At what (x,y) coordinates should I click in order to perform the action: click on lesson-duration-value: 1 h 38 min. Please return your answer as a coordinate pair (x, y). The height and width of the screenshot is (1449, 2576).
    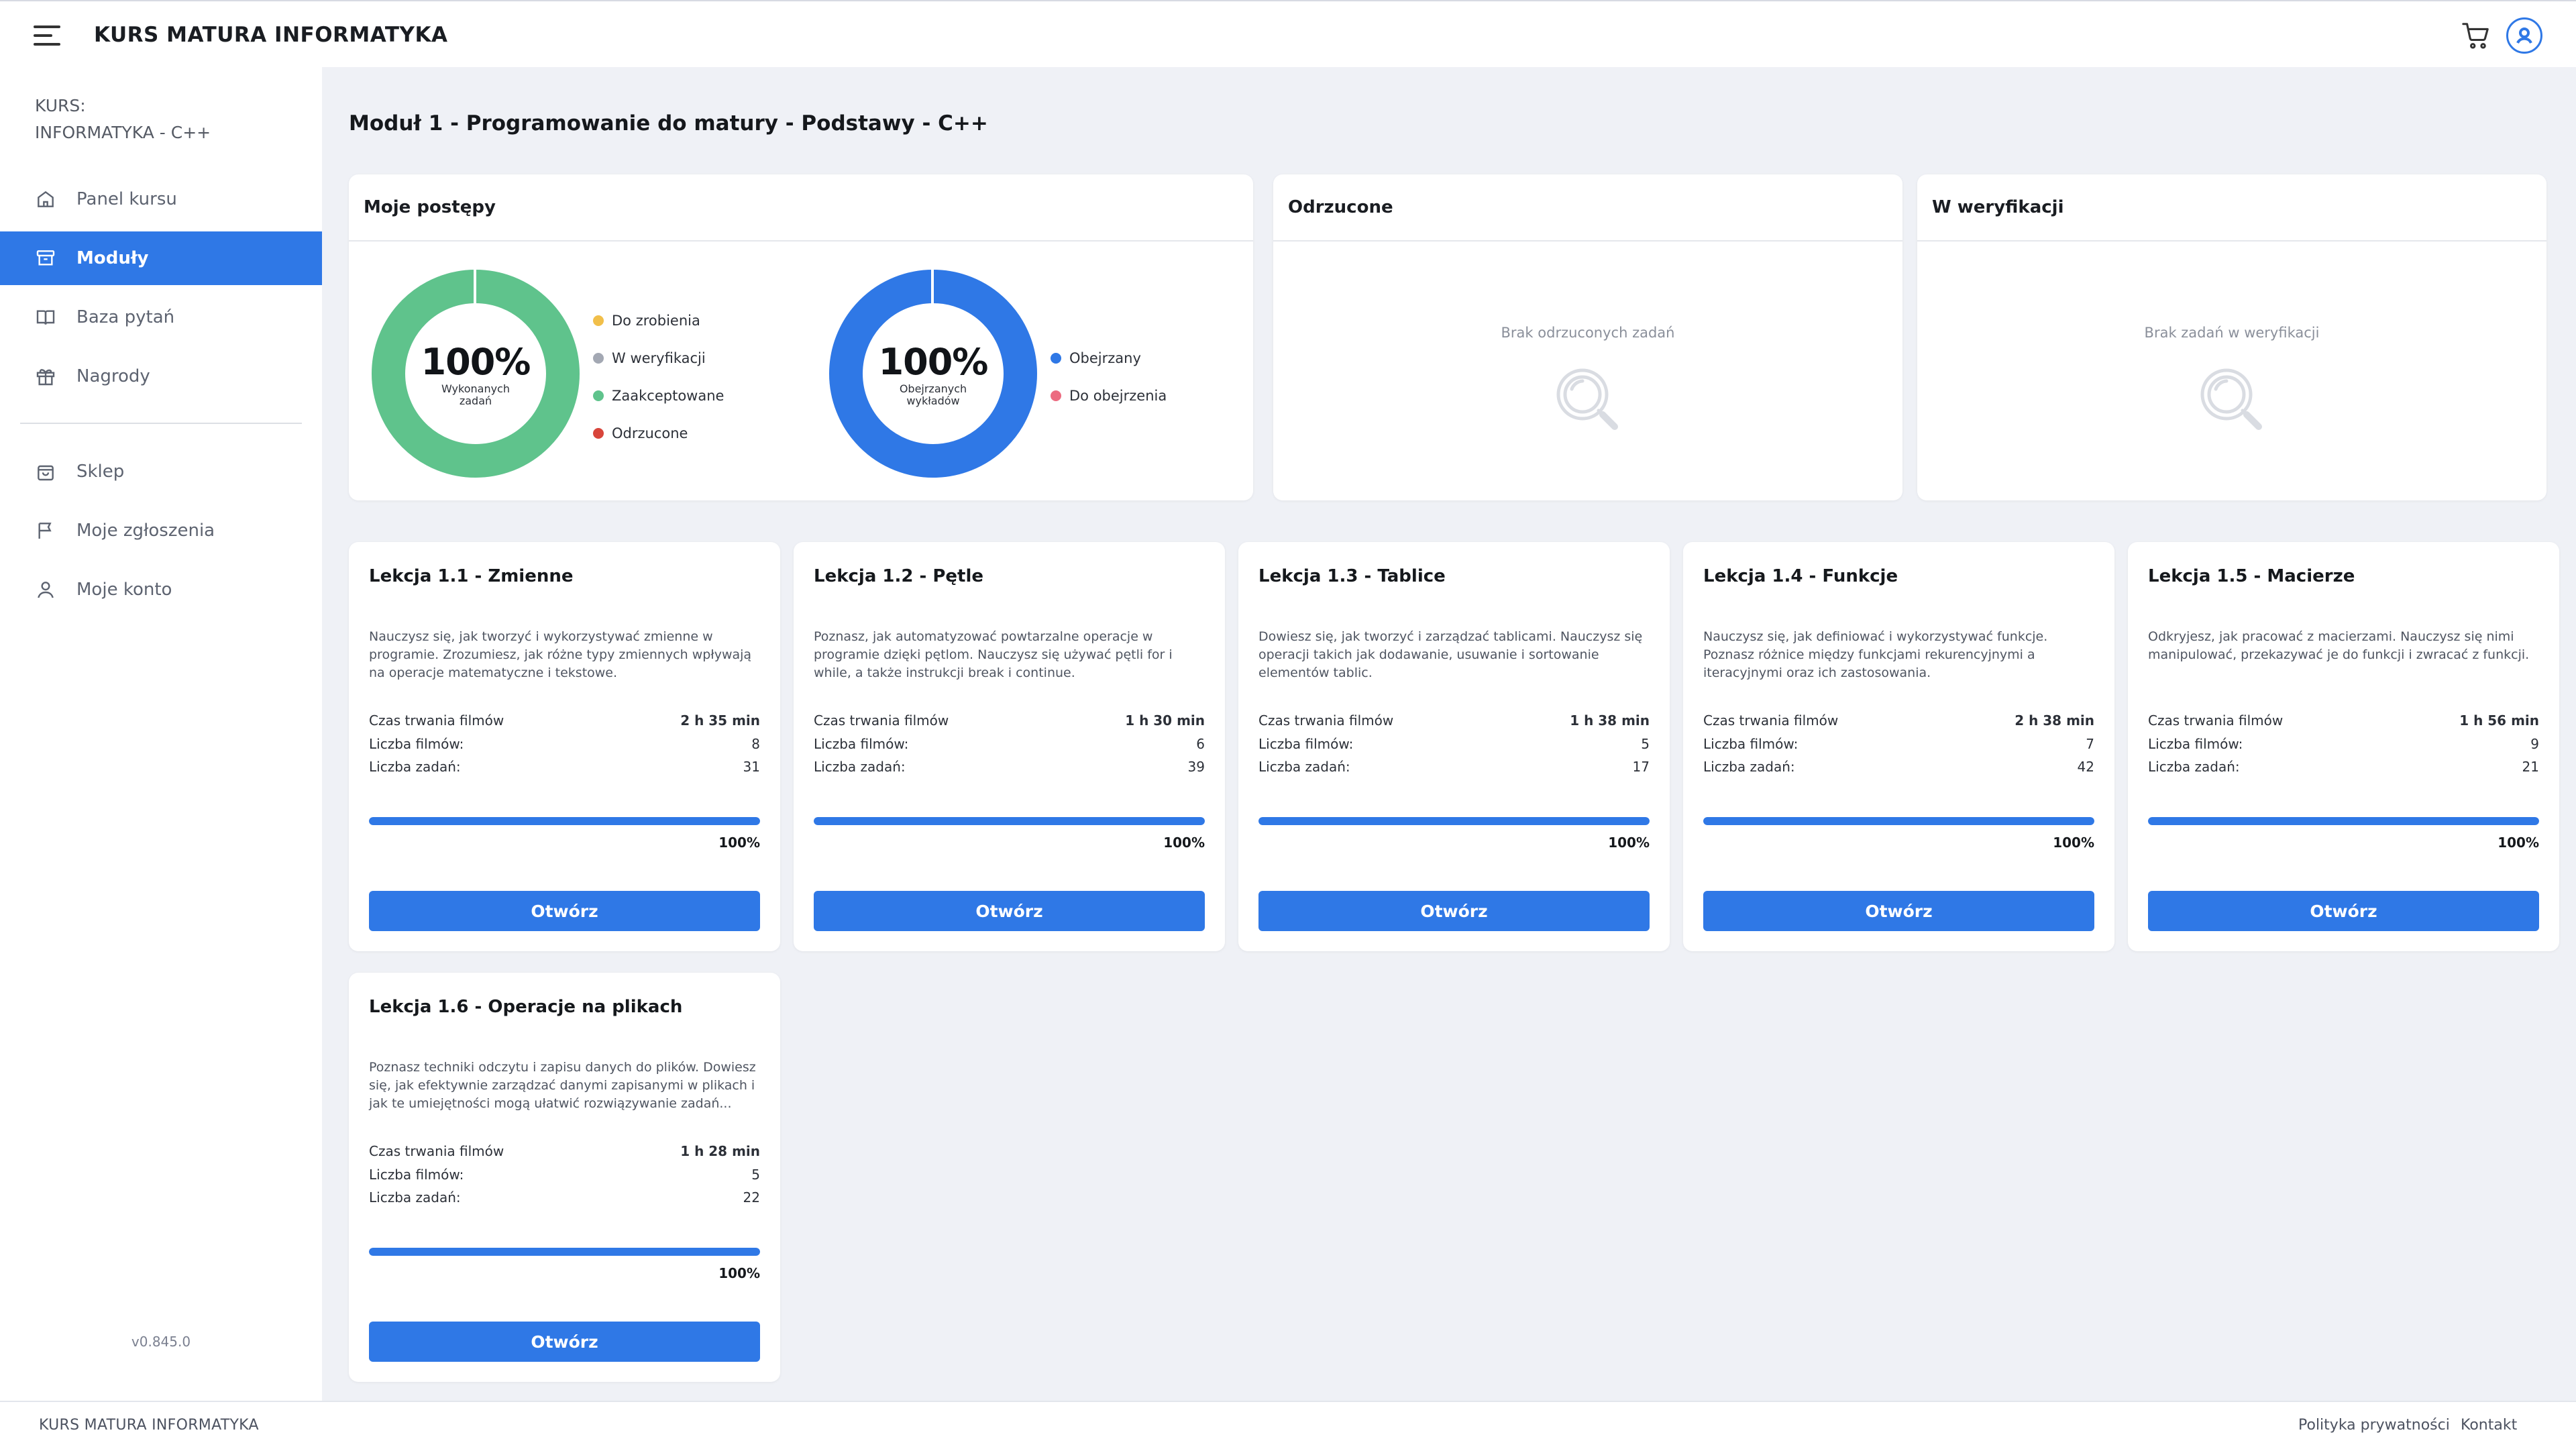
    Looking at the image, I should click on (1610, 720).